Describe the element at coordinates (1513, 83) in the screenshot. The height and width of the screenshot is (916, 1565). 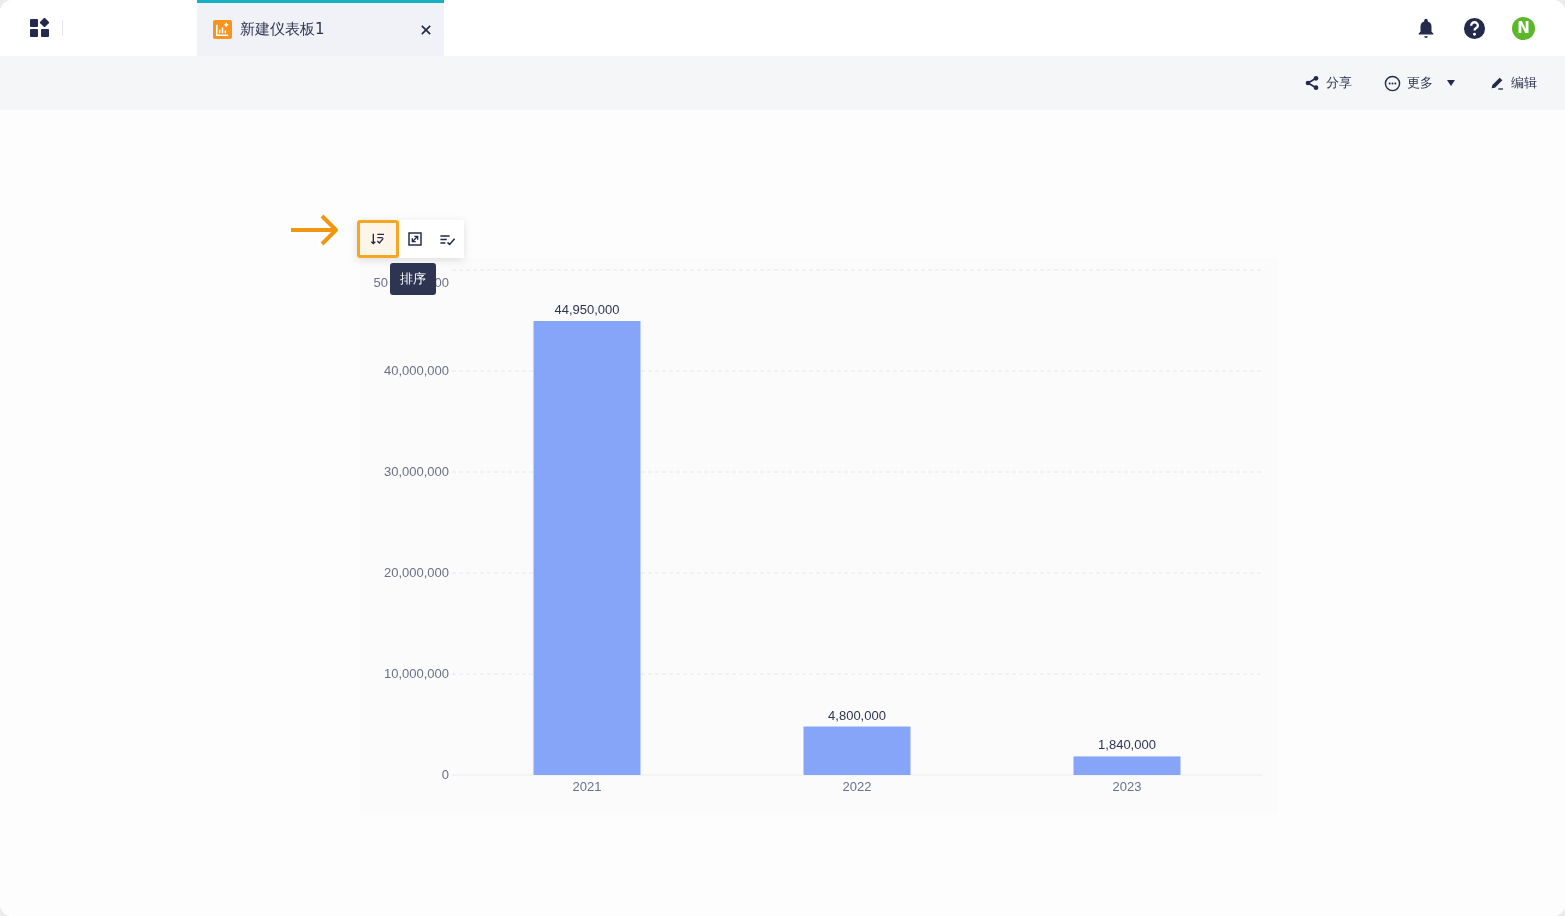
I see `edit-button: 编辑` at that location.